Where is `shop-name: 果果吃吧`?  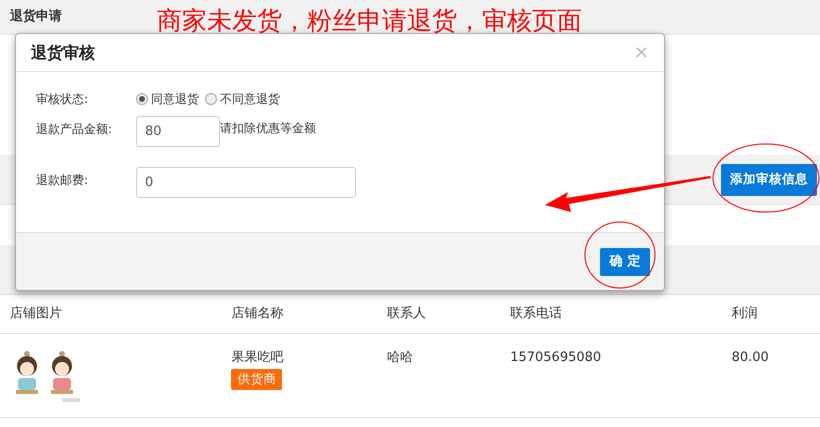
shop-name: 果果吃吧 is located at coordinates (257, 357).